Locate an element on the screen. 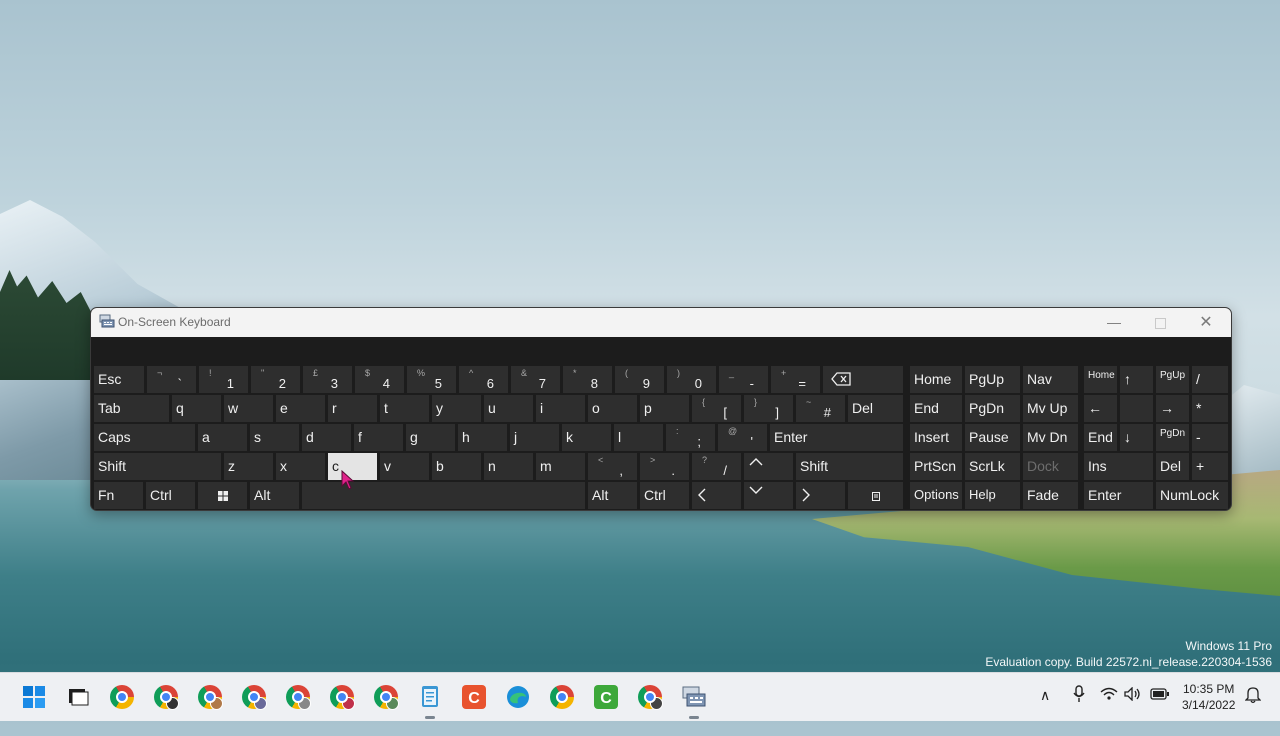  key-shift-left: Shift is located at coordinates (157, 466).